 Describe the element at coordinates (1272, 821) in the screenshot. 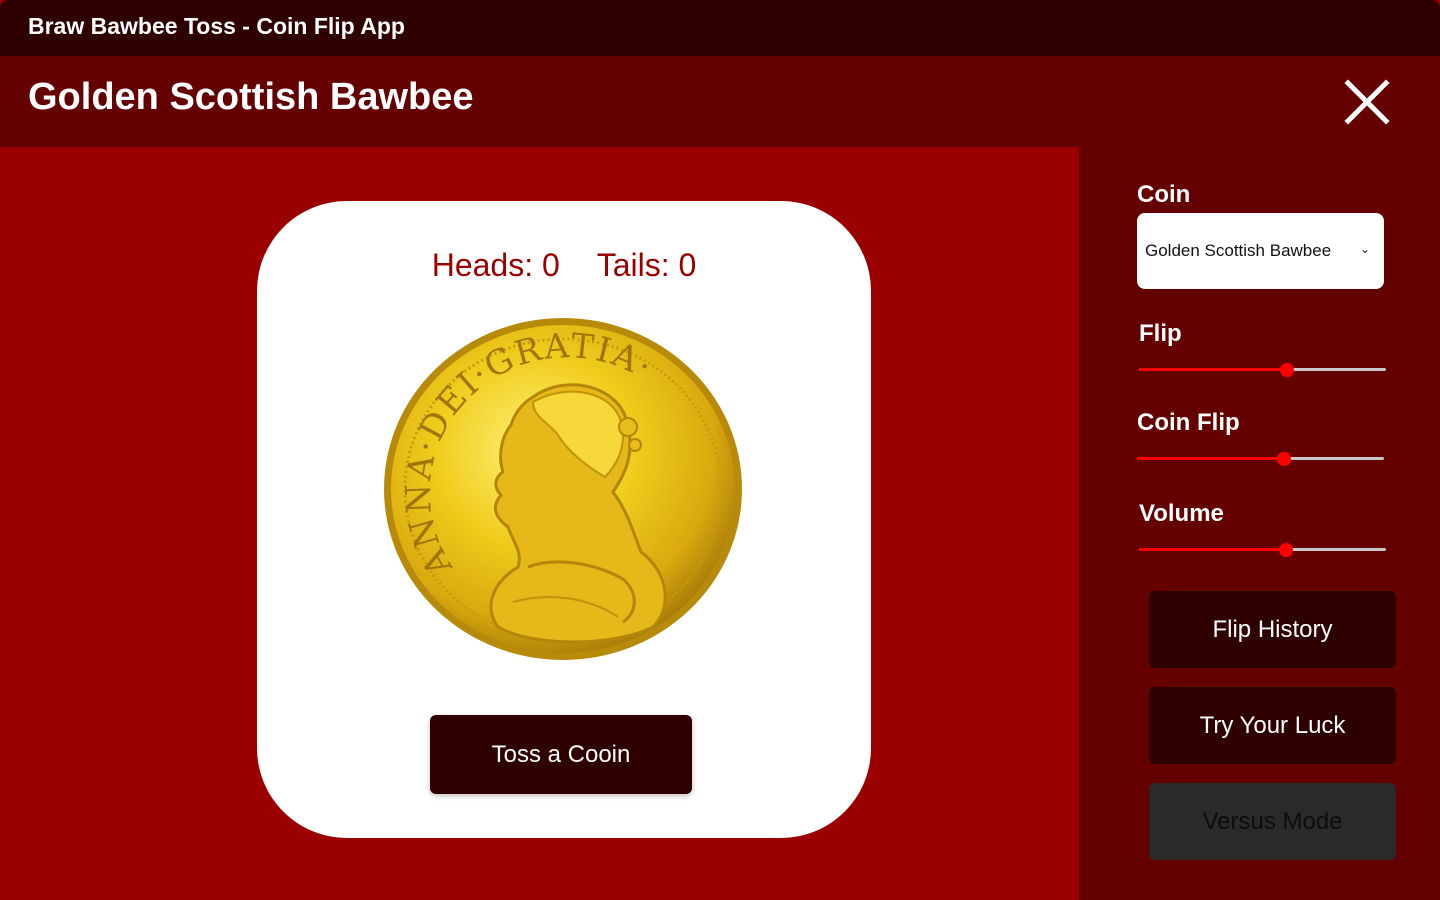

I see `versus-mode-button: Versus Mode` at that location.